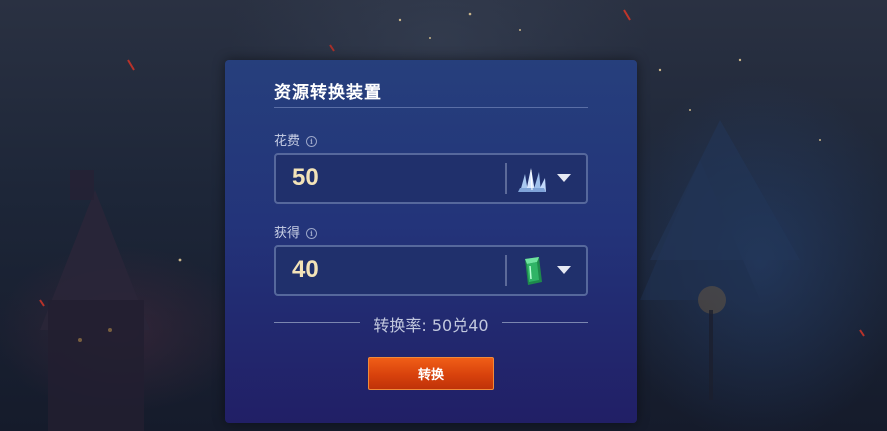 This screenshot has width=887, height=431. What do you see at coordinates (431, 325) in the screenshot?
I see `conversion-rate-text: 转换率: 50兑40` at bounding box center [431, 325].